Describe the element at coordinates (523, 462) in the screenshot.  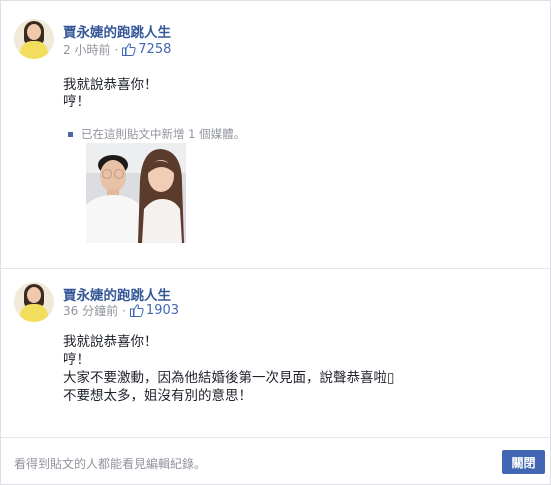
I see `close-button: 關閉` at that location.